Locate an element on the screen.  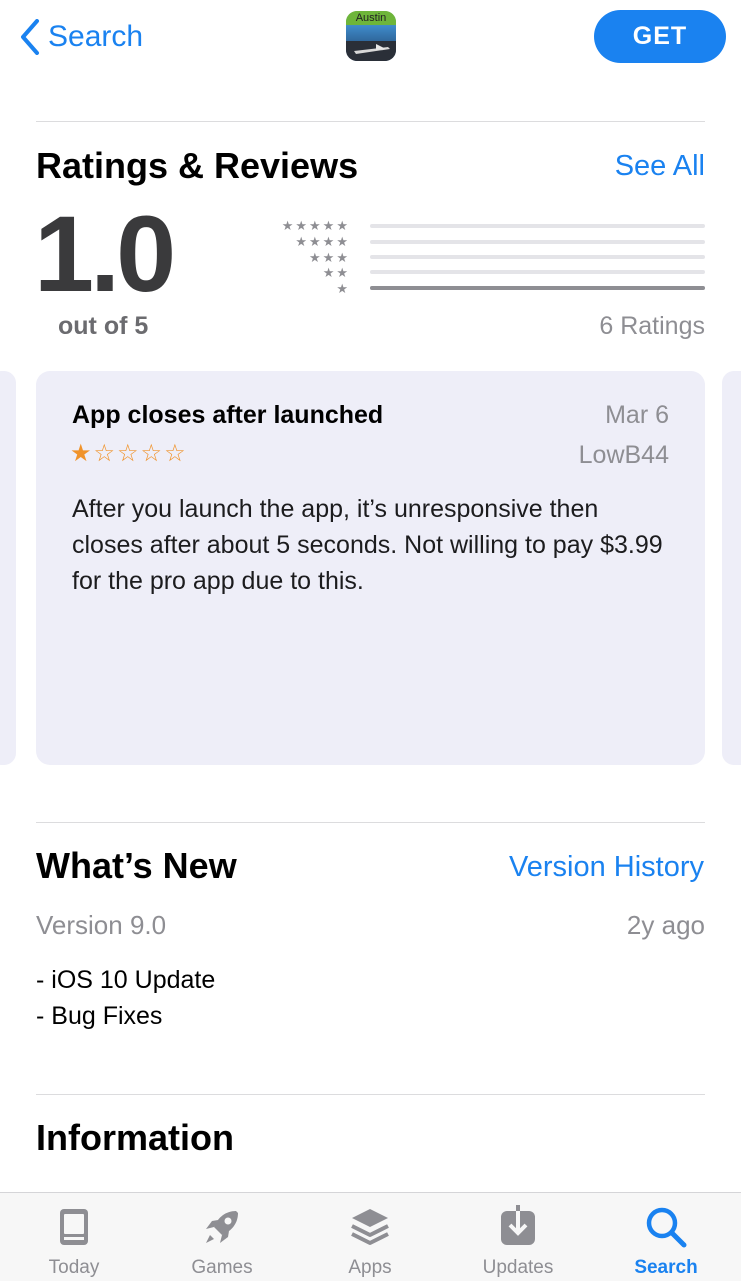
star-row-4: ★★★★ is located at coordinates (322, 241).